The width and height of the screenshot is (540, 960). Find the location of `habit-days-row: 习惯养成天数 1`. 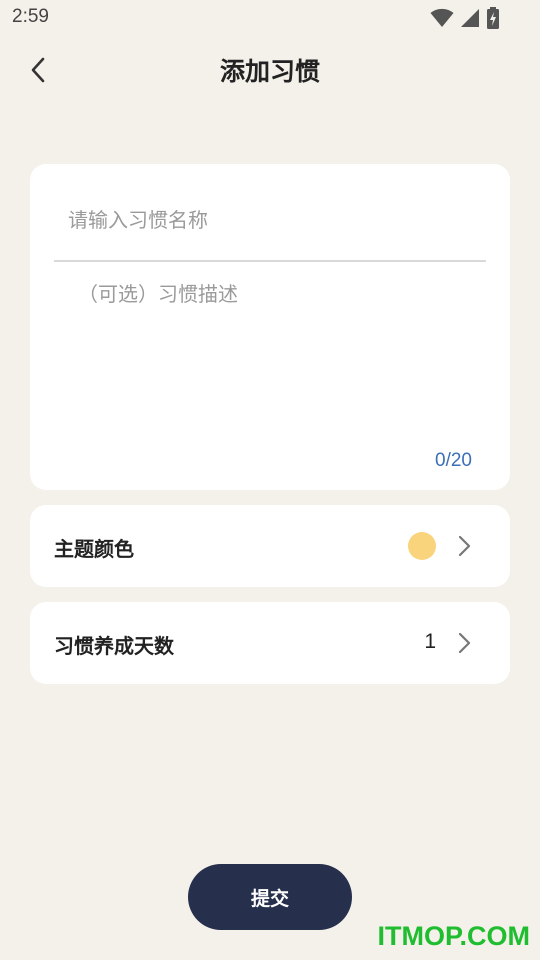

habit-days-row: 习惯养成天数 1 is located at coordinates (270, 643).